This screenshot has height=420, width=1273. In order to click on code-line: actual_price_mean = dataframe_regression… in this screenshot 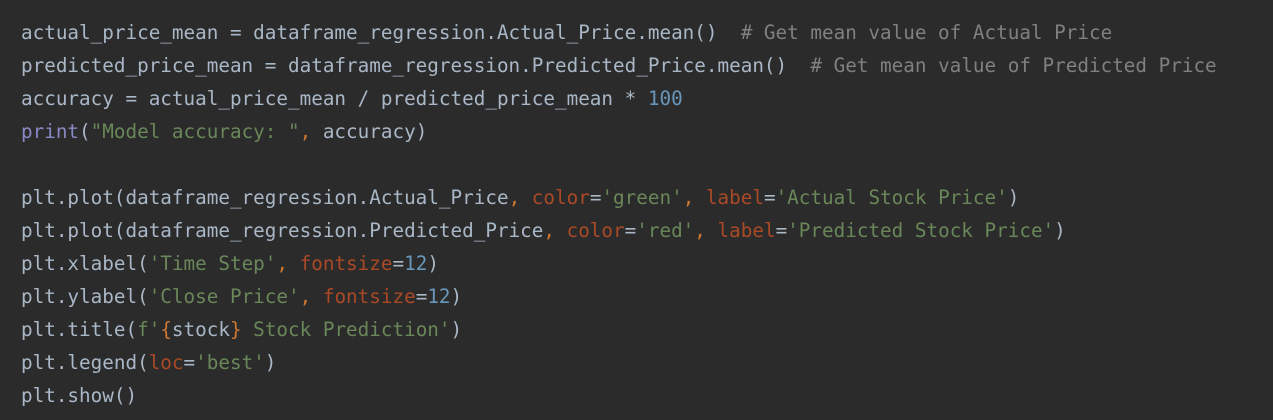, I will do `click(647, 32)`.